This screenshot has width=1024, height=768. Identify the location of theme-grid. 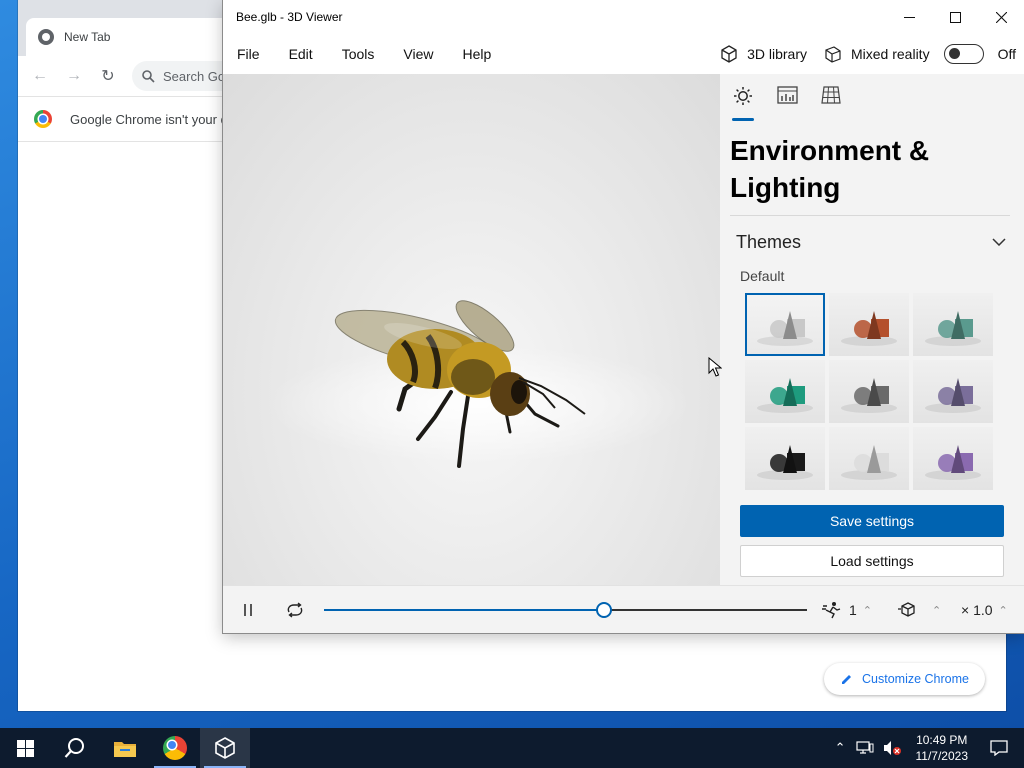
(869, 391).